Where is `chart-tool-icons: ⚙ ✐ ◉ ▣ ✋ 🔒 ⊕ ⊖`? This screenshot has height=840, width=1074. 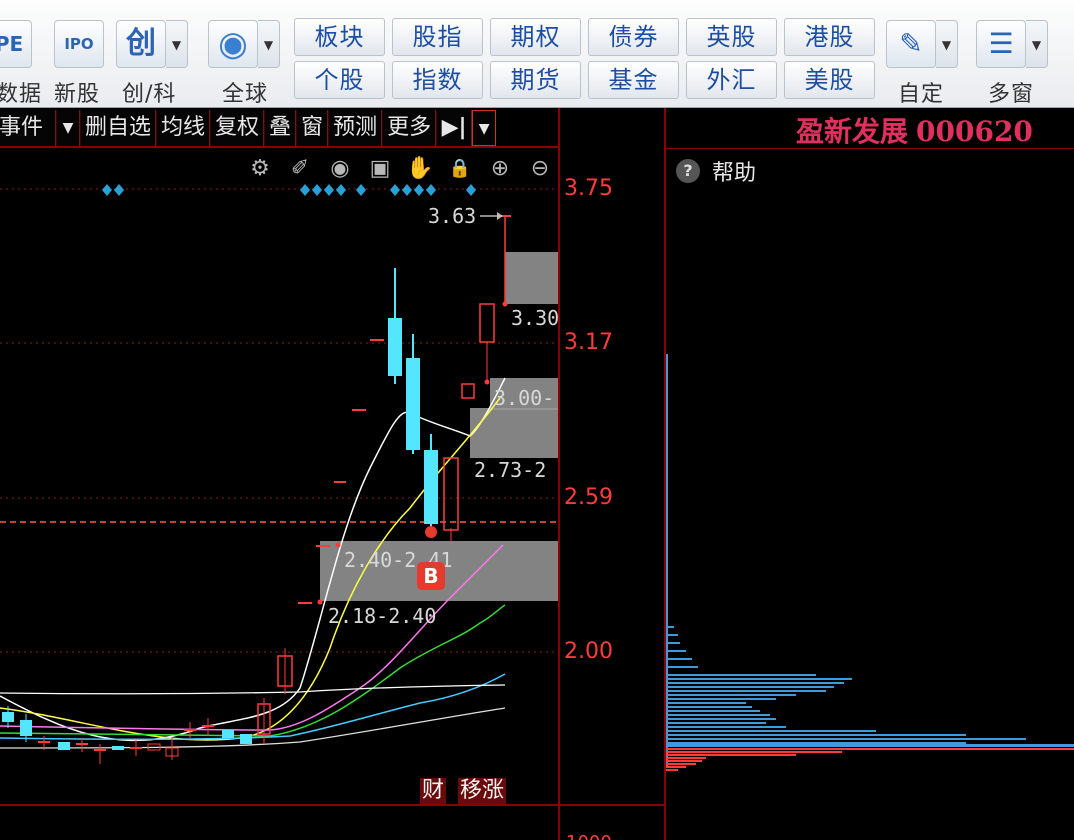
chart-tool-icons: ⚙ ✐ ◉ ▣ ✋ 🔒 ⊕ ⊖ is located at coordinates (400, 169).